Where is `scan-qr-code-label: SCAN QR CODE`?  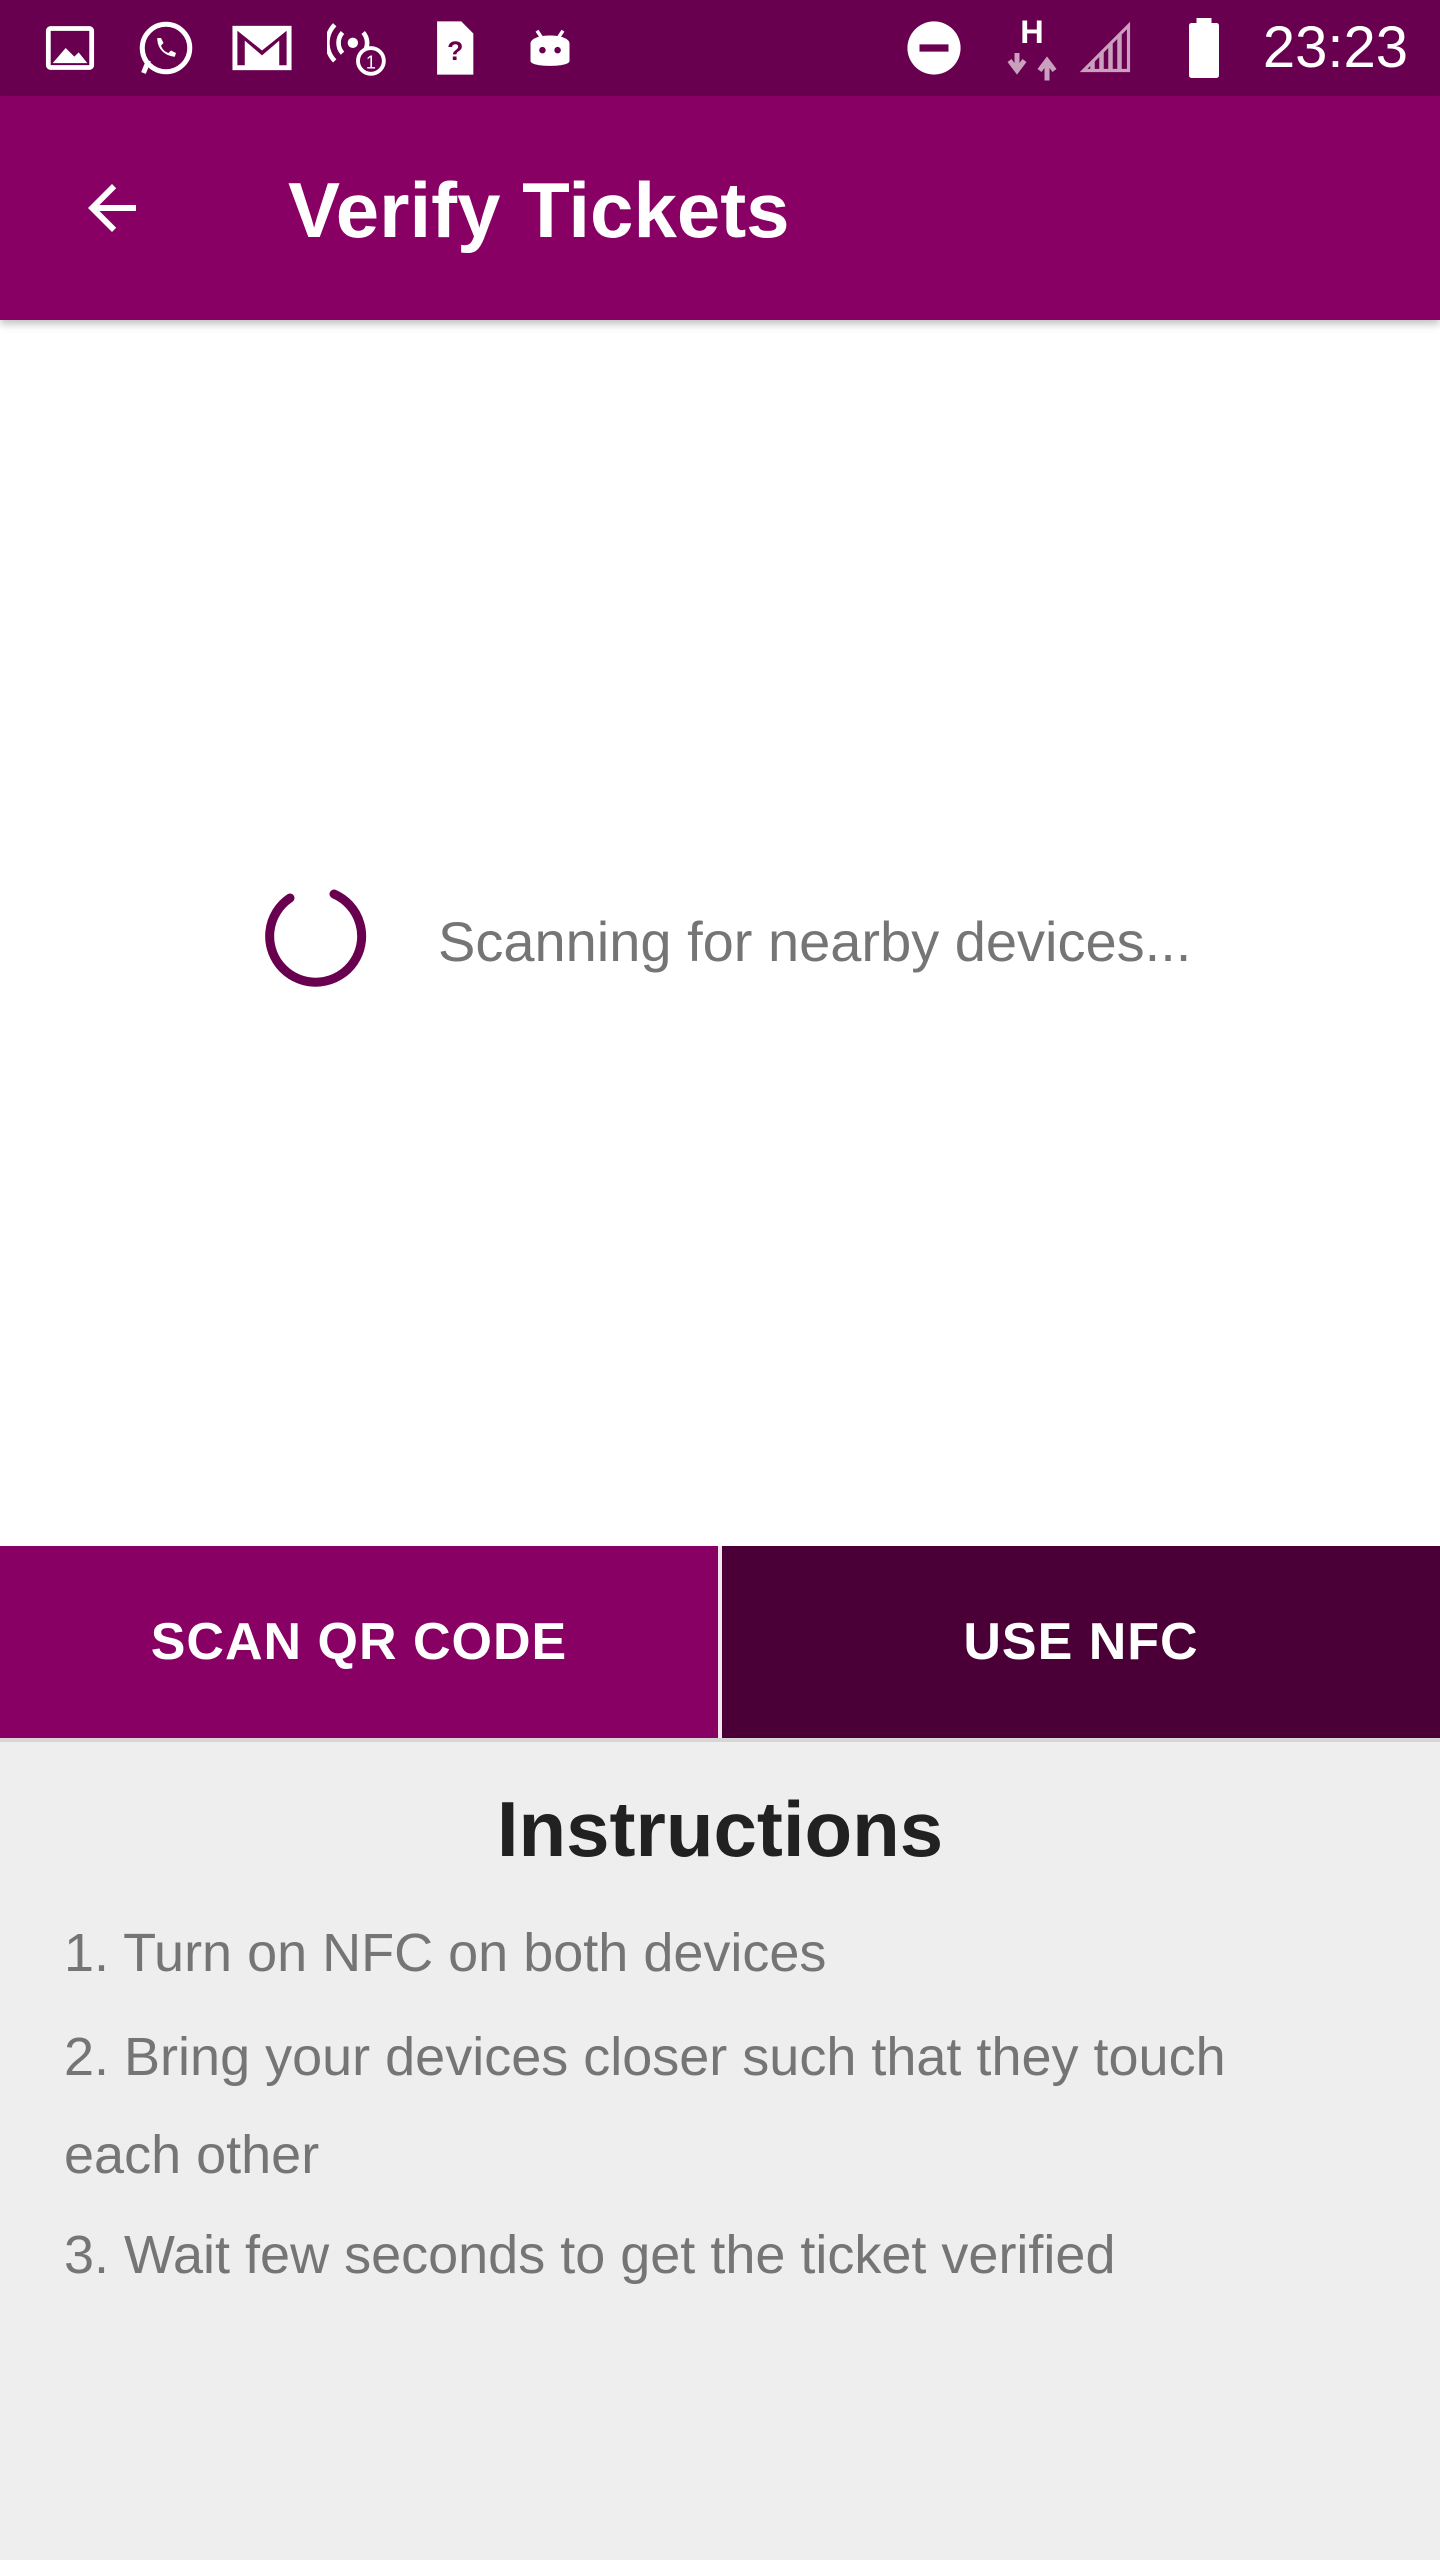
scan-qr-code-label: SCAN QR CODE is located at coordinates (359, 1642).